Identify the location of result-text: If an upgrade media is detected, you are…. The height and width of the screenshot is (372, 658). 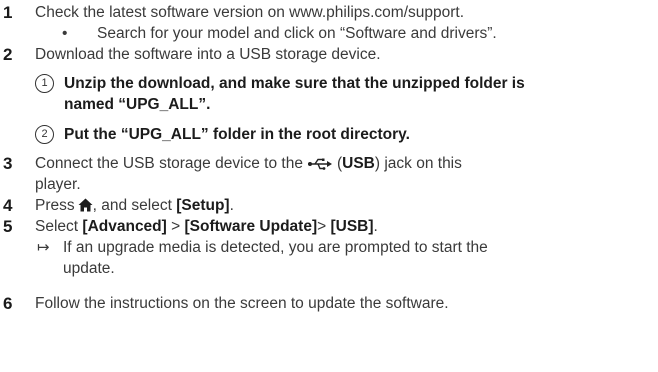
(275, 247).